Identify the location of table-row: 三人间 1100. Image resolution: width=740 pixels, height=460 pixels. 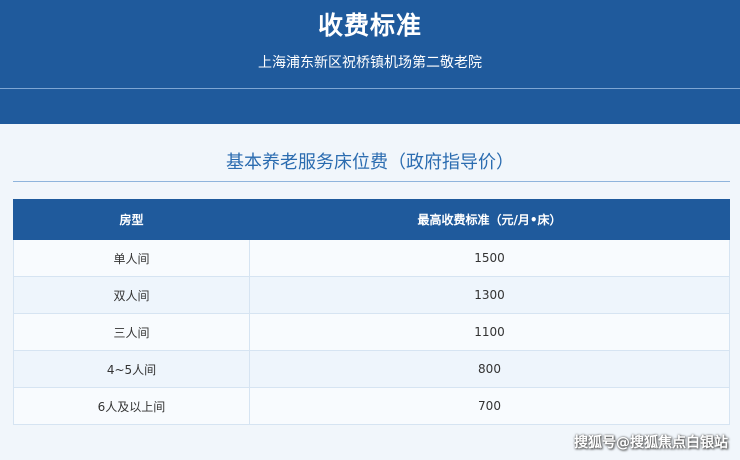
(371, 332).